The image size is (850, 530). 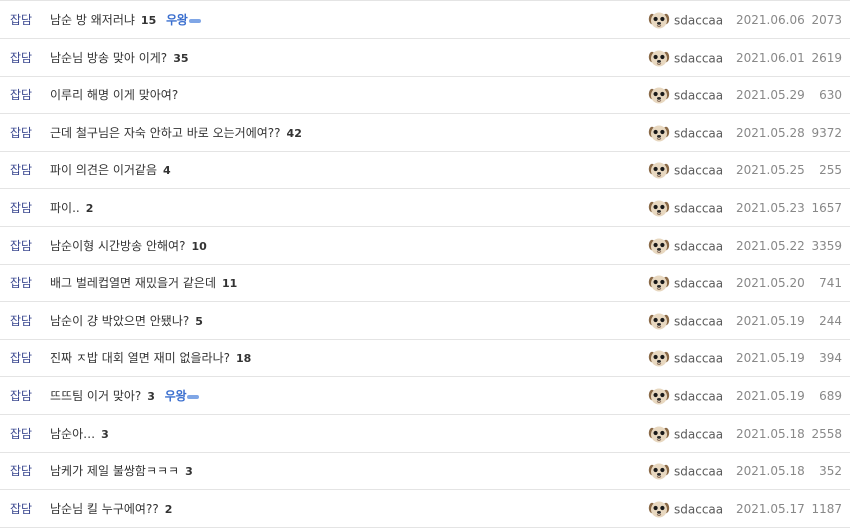 What do you see at coordinates (65, 208) in the screenshot?
I see `post-title-link: 파이..` at bounding box center [65, 208].